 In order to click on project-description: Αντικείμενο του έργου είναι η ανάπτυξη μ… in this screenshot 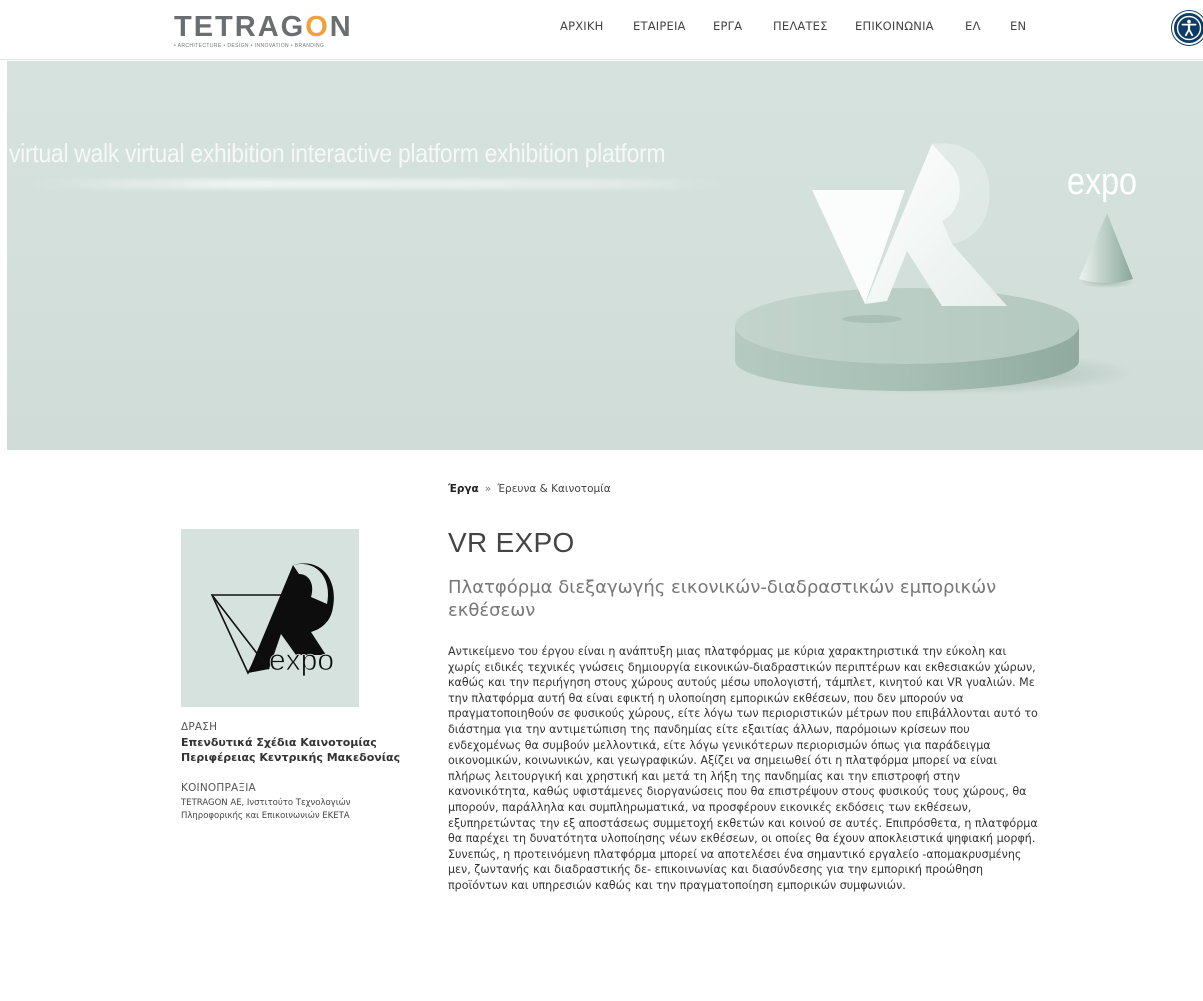, I will do `click(743, 768)`.